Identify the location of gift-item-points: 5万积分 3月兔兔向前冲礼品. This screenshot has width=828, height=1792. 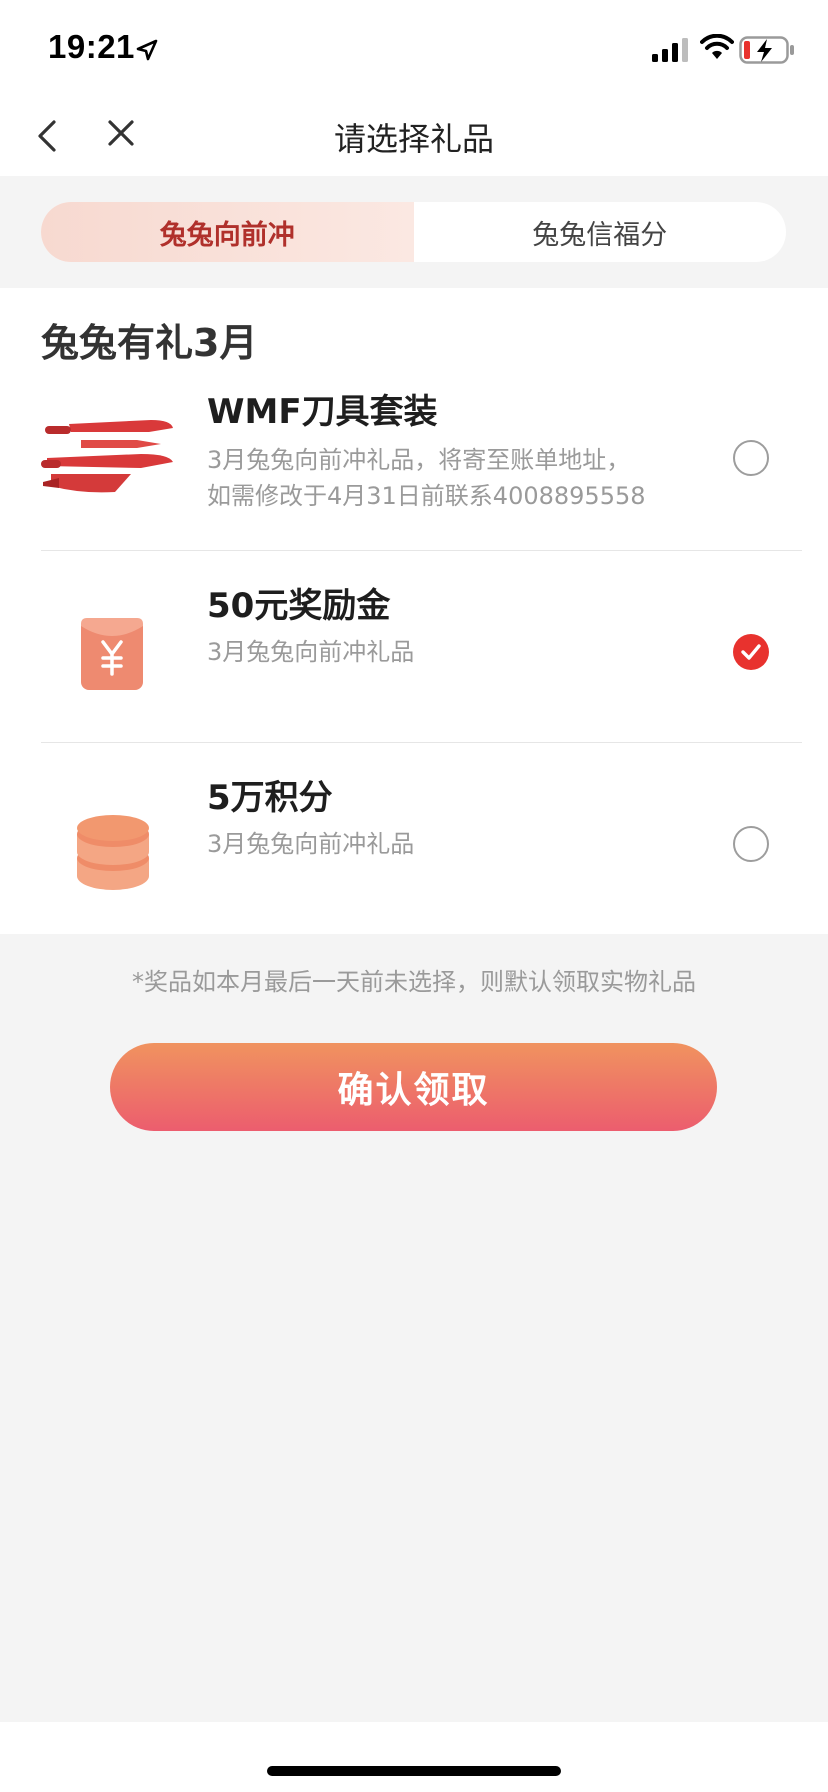
(421, 850).